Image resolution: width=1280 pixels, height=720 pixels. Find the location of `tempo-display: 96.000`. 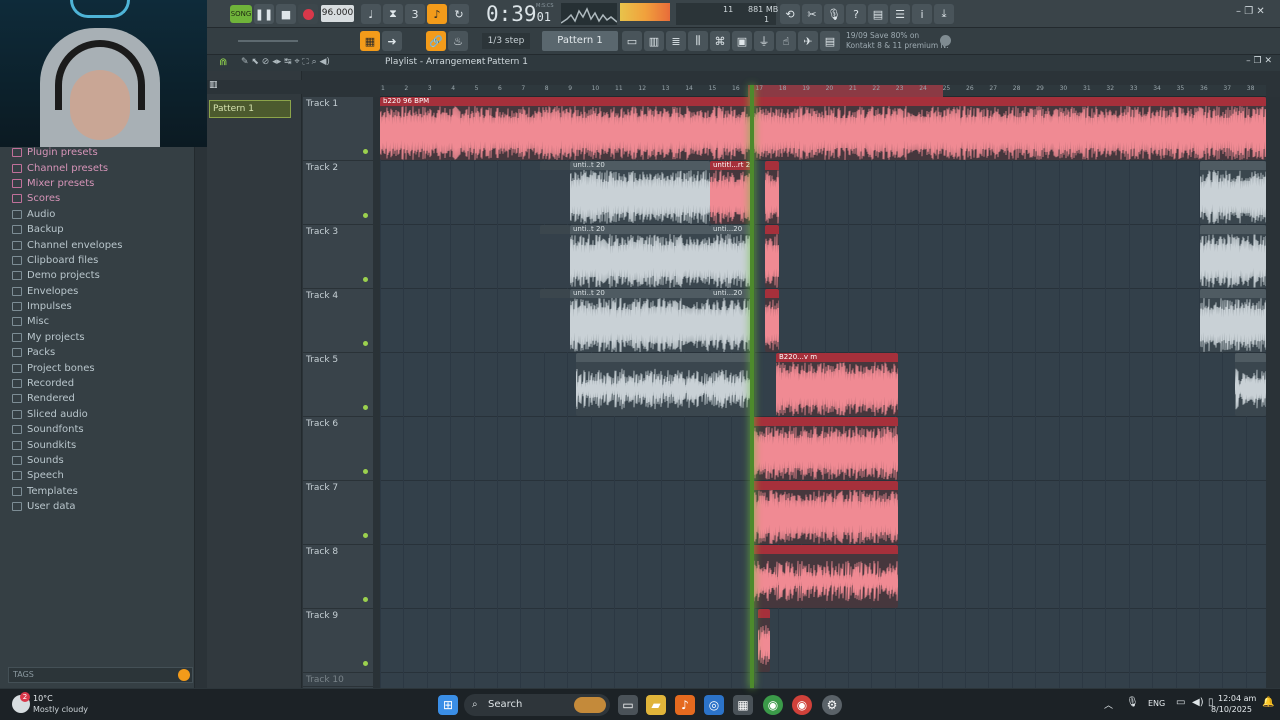

tempo-display: 96.000 is located at coordinates (337, 13).